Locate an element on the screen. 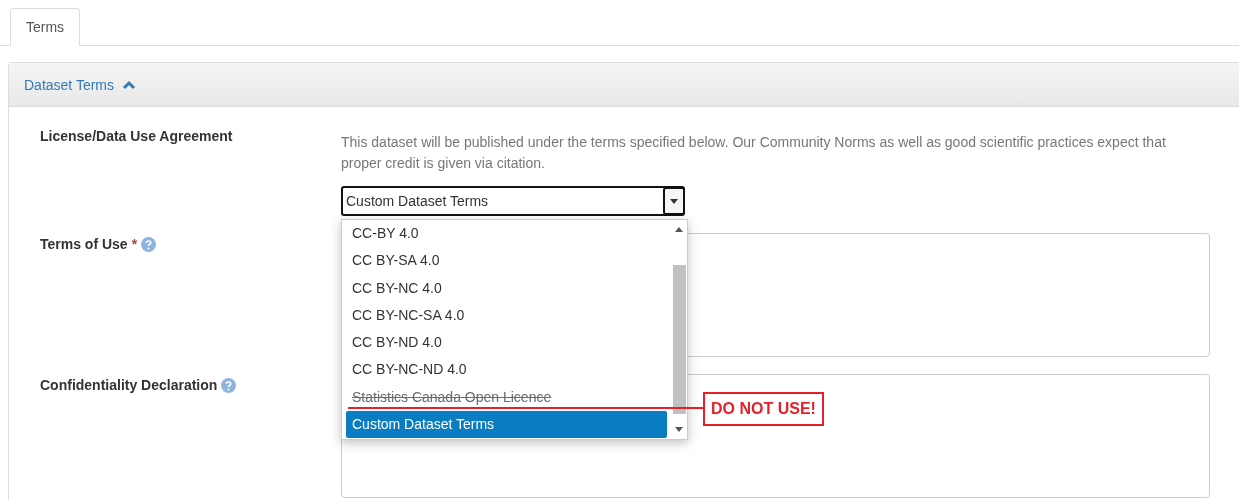 Image resolution: width=1239 pixels, height=500 pixels. dropdown-option: CC BY-ND 4.0 is located at coordinates (506, 343).